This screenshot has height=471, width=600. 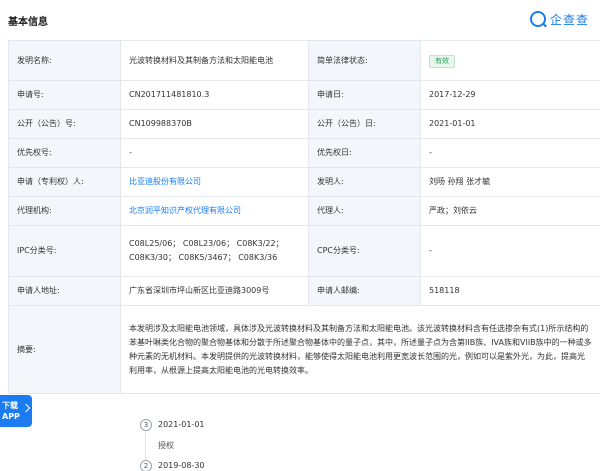 What do you see at coordinates (214, 182) in the screenshot?
I see `applicant-cell: 比亚迪股份有限公司` at bounding box center [214, 182].